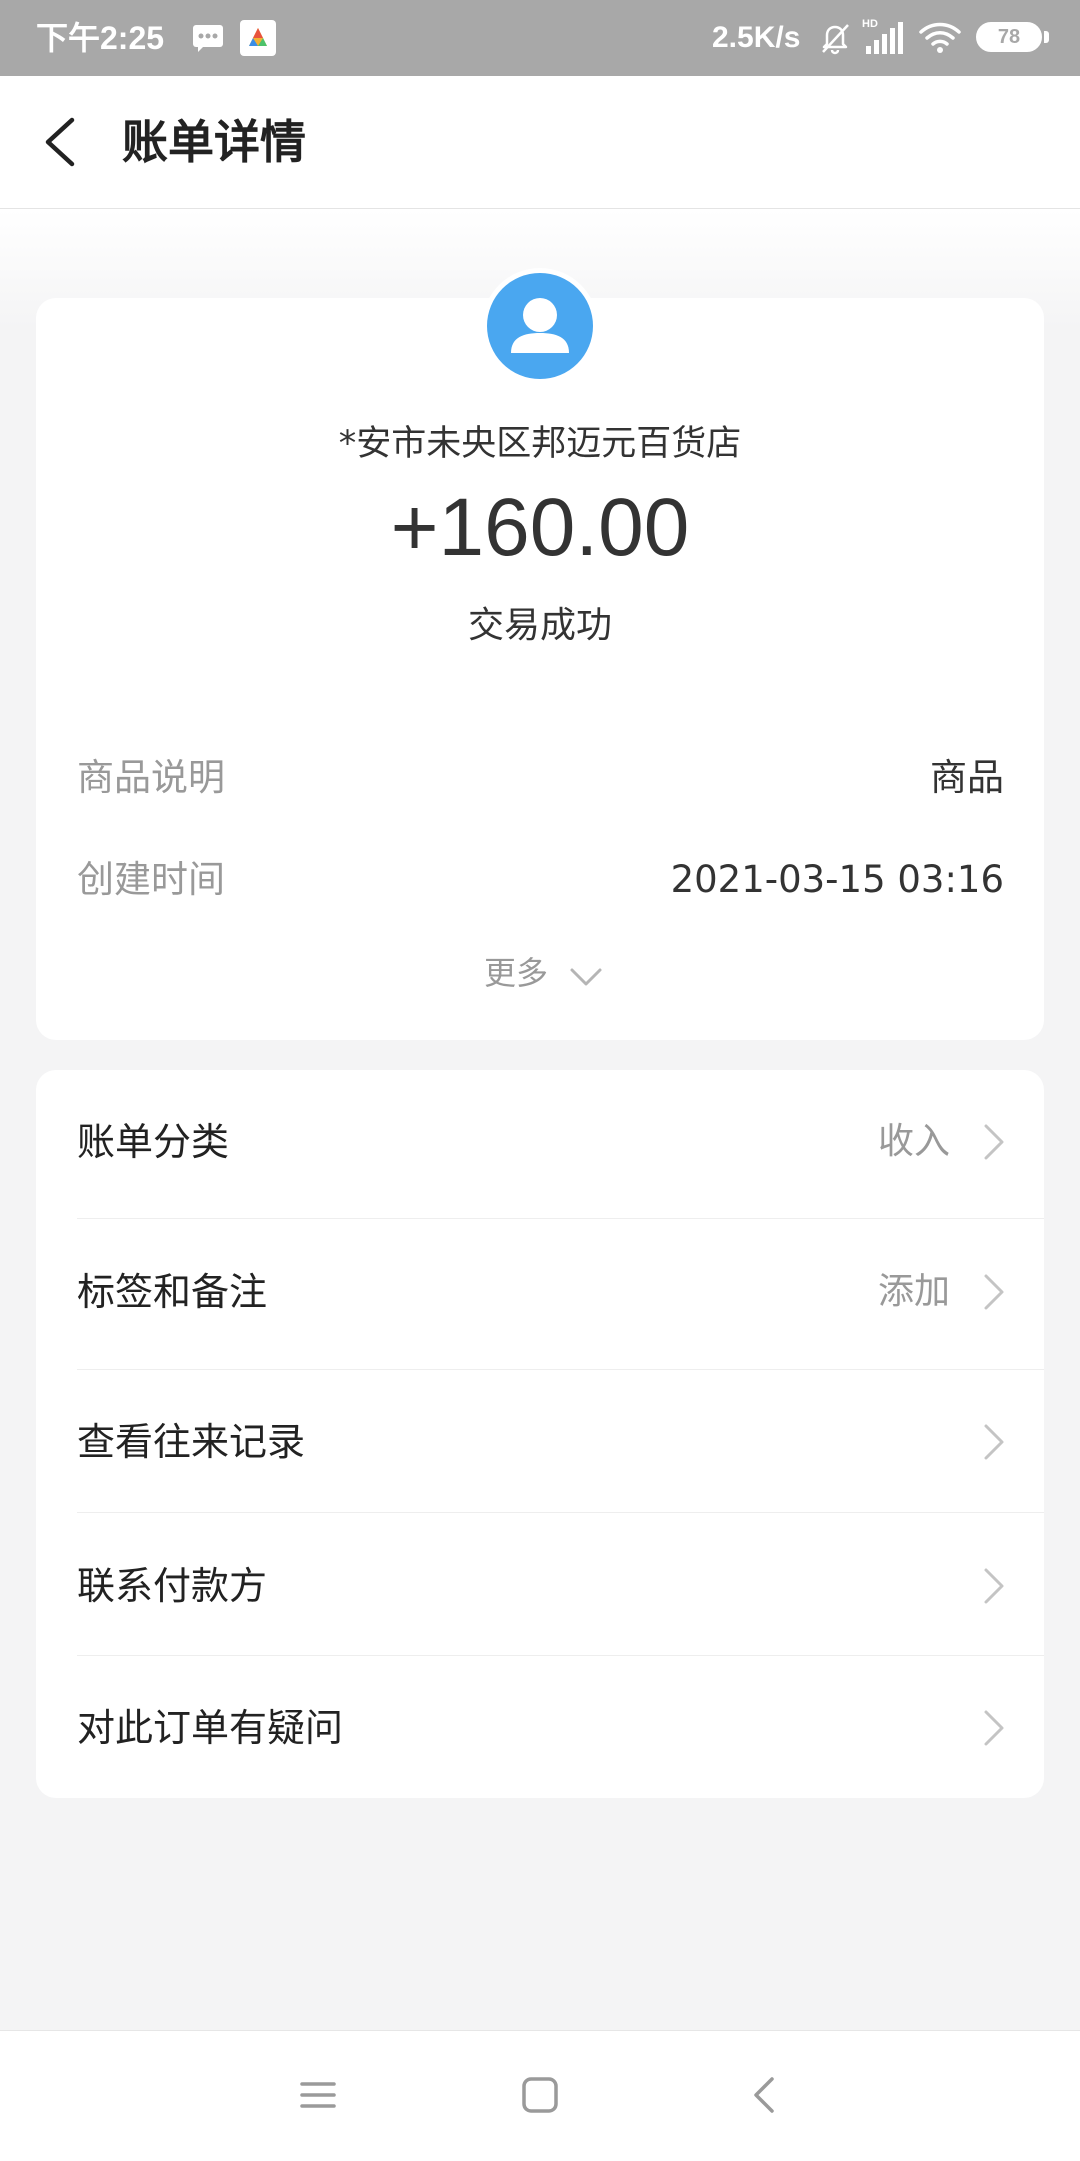 Image resolution: width=1080 pixels, height=2161 pixels. What do you see at coordinates (208, 38) in the screenshot?
I see `message-icon` at bounding box center [208, 38].